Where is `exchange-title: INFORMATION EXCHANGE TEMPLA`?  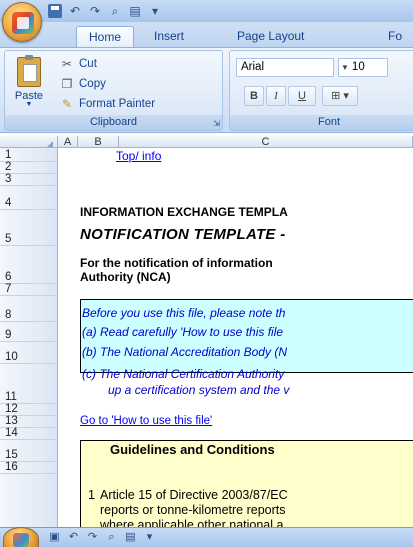 exchange-title: INFORMATION EXCHANGE TEMPLA is located at coordinates (184, 212).